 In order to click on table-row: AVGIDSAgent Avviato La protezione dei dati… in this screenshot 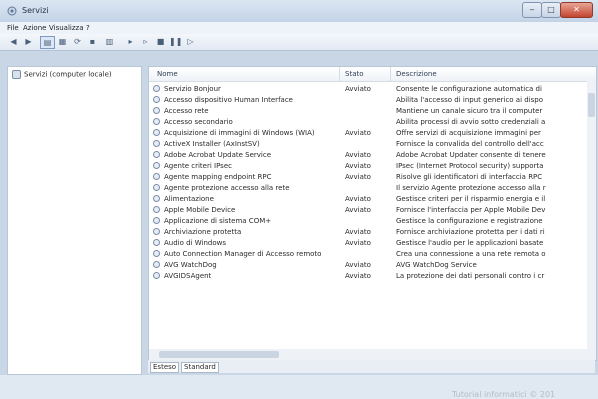, I will do `click(368, 276)`.